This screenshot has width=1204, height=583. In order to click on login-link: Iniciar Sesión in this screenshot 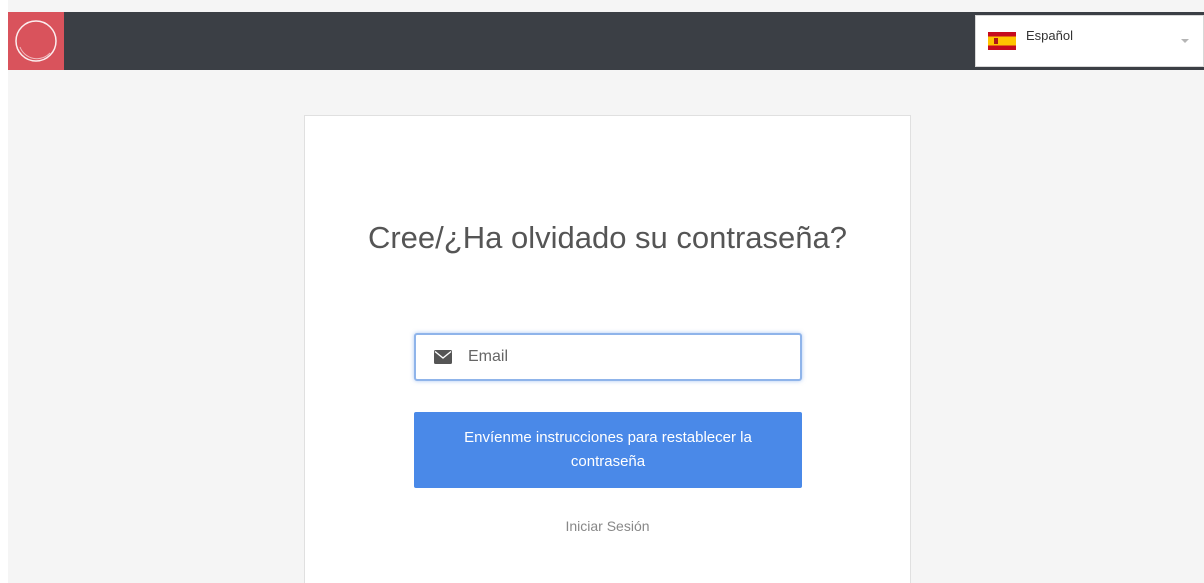, I will do `click(607, 526)`.